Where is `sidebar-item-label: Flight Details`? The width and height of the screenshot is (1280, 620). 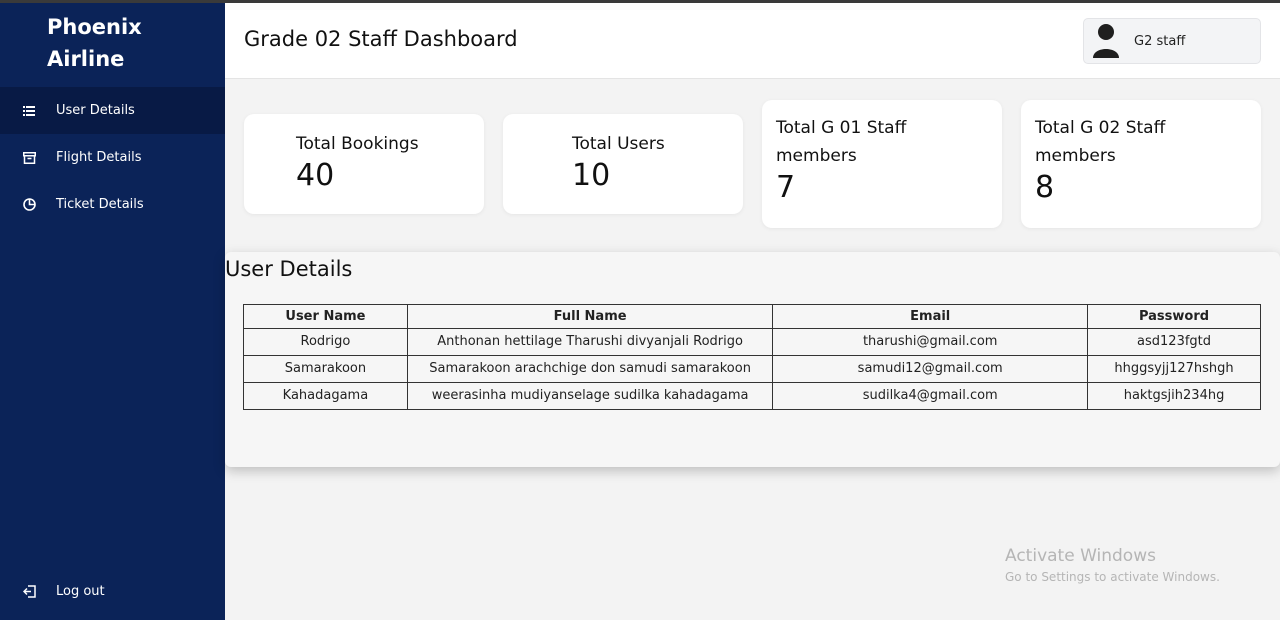 sidebar-item-label: Flight Details is located at coordinates (99, 157).